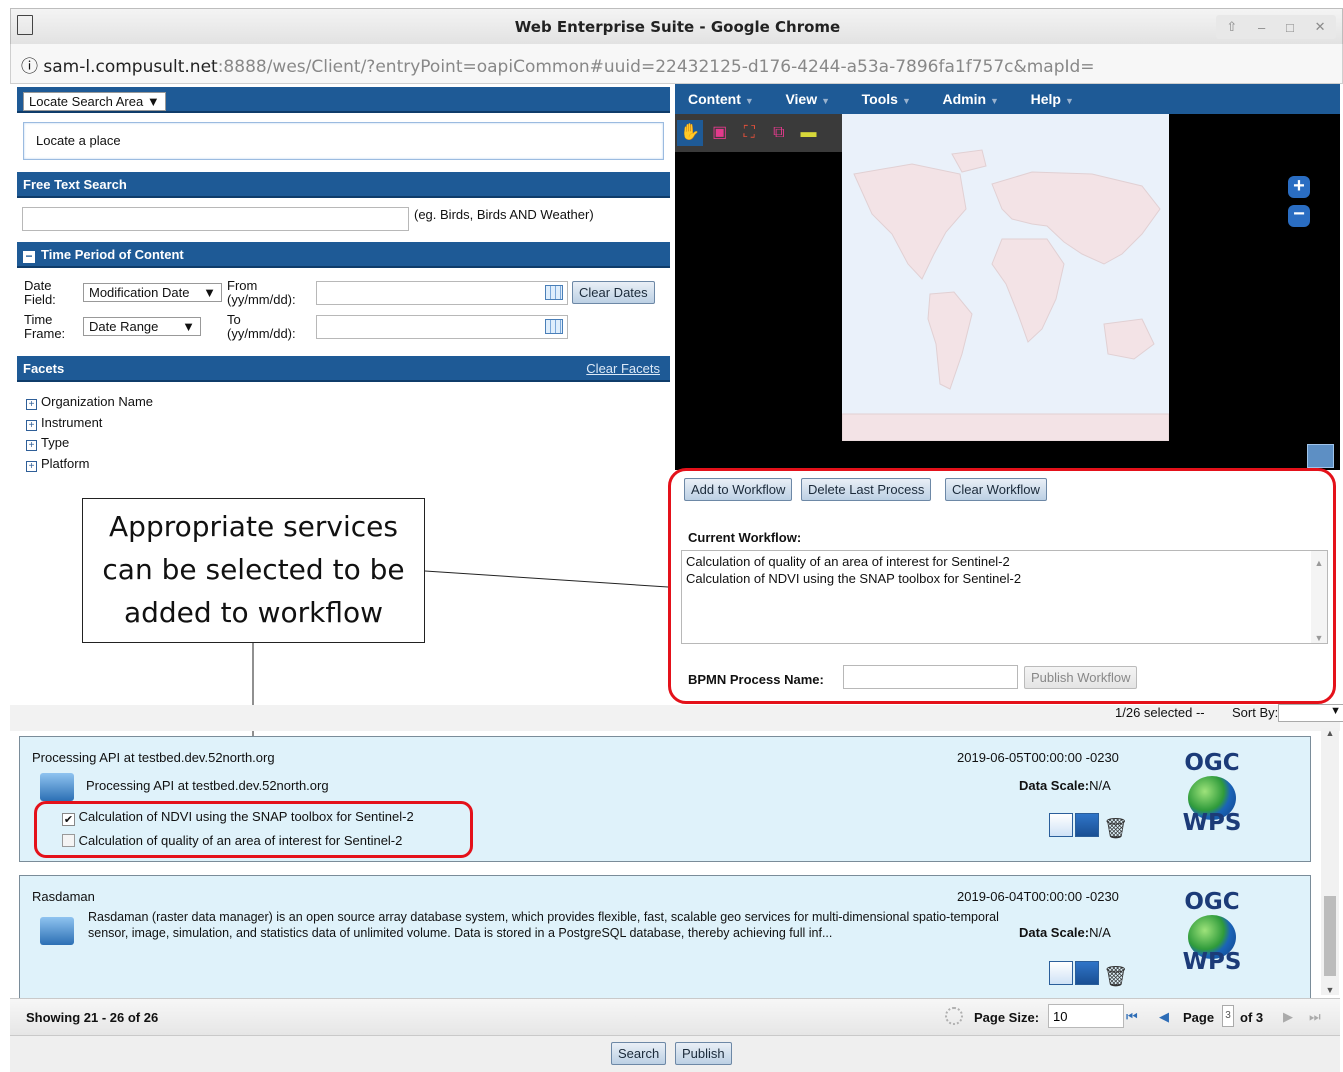 Image resolution: width=1343 pixels, height=1072 pixels. I want to click on from-date-input, so click(442, 293).